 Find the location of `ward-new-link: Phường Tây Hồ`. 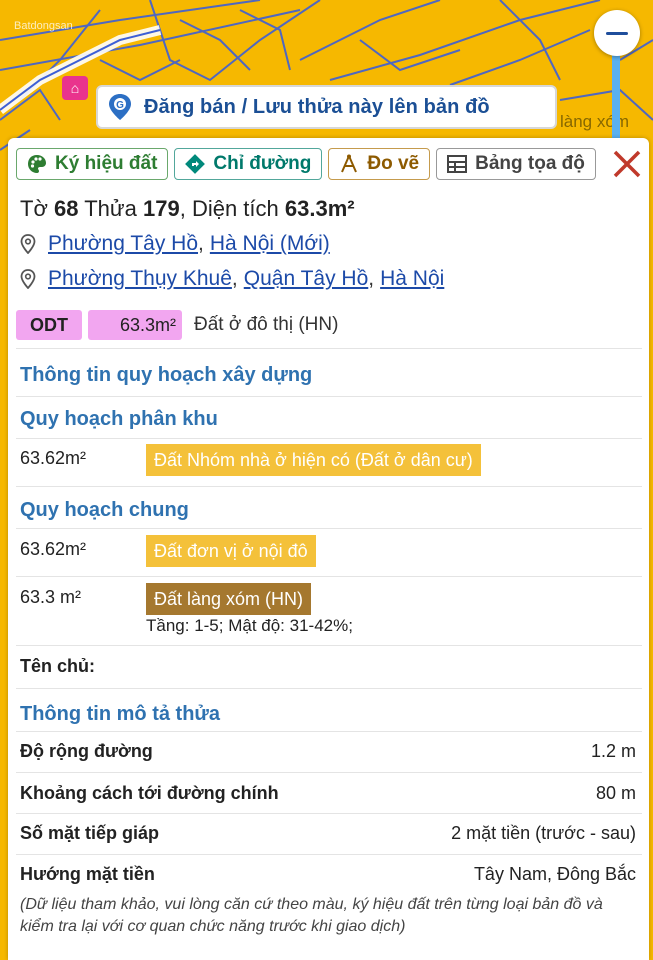

ward-new-link: Phường Tây Hồ is located at coordinates (123, 244).